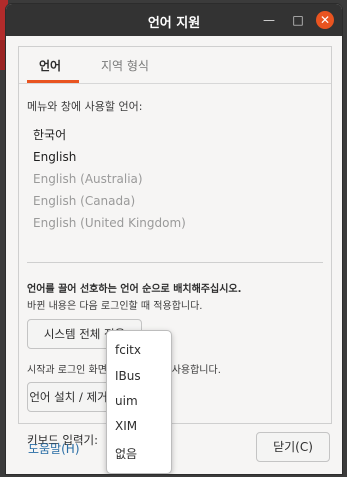  What do you see at coordinates (128, 376) in the screenshot?
I see `menu-item-ibus: IBus` at bounding box center [128, 376].